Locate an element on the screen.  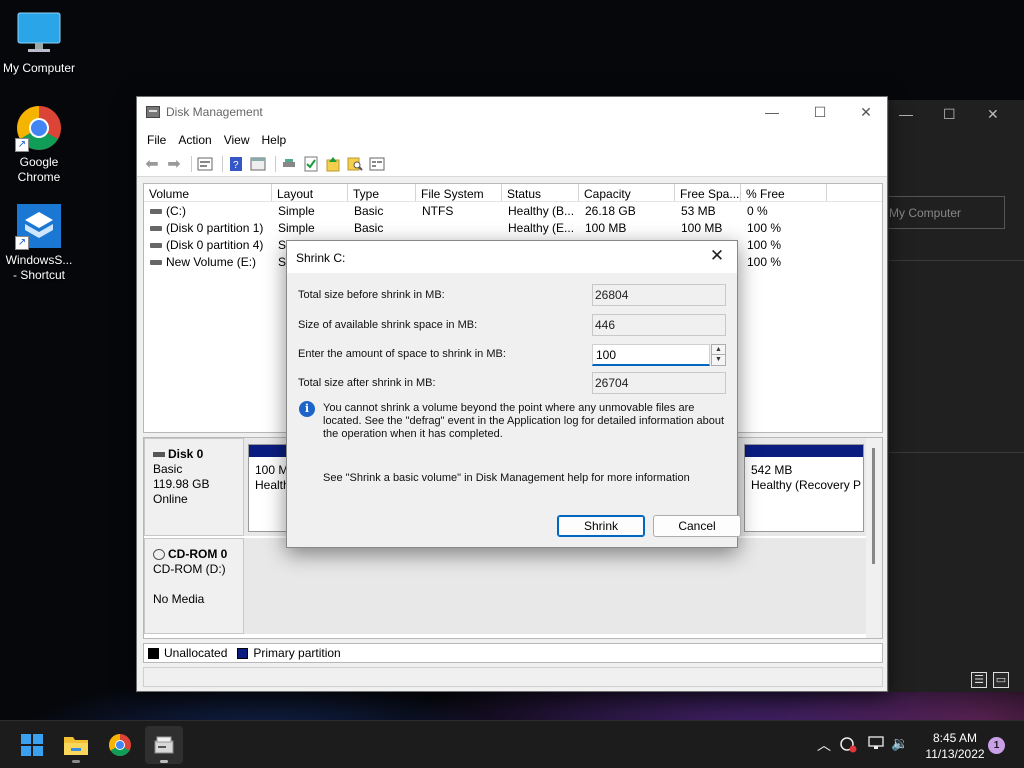
shrink-button: Shrink is located at coordinates (601, 526).